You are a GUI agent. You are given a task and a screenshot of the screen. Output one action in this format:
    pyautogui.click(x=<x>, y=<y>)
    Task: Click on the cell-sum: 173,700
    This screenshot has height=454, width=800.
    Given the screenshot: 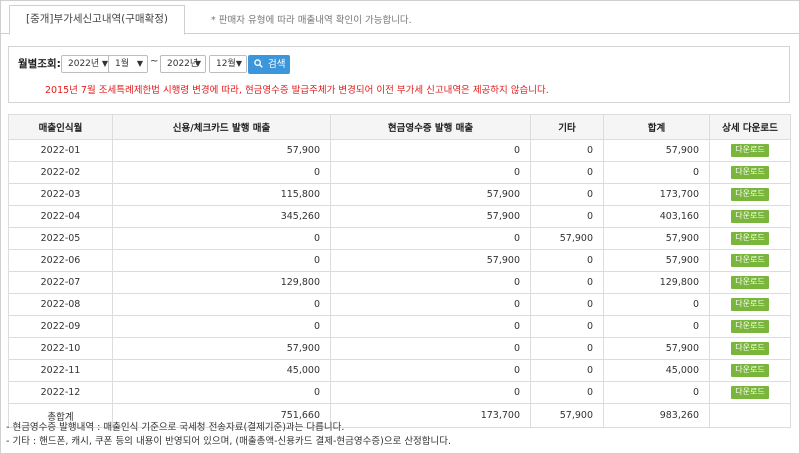 What is the action you would take?
    pyautogui.click(x=656, y=194)
    